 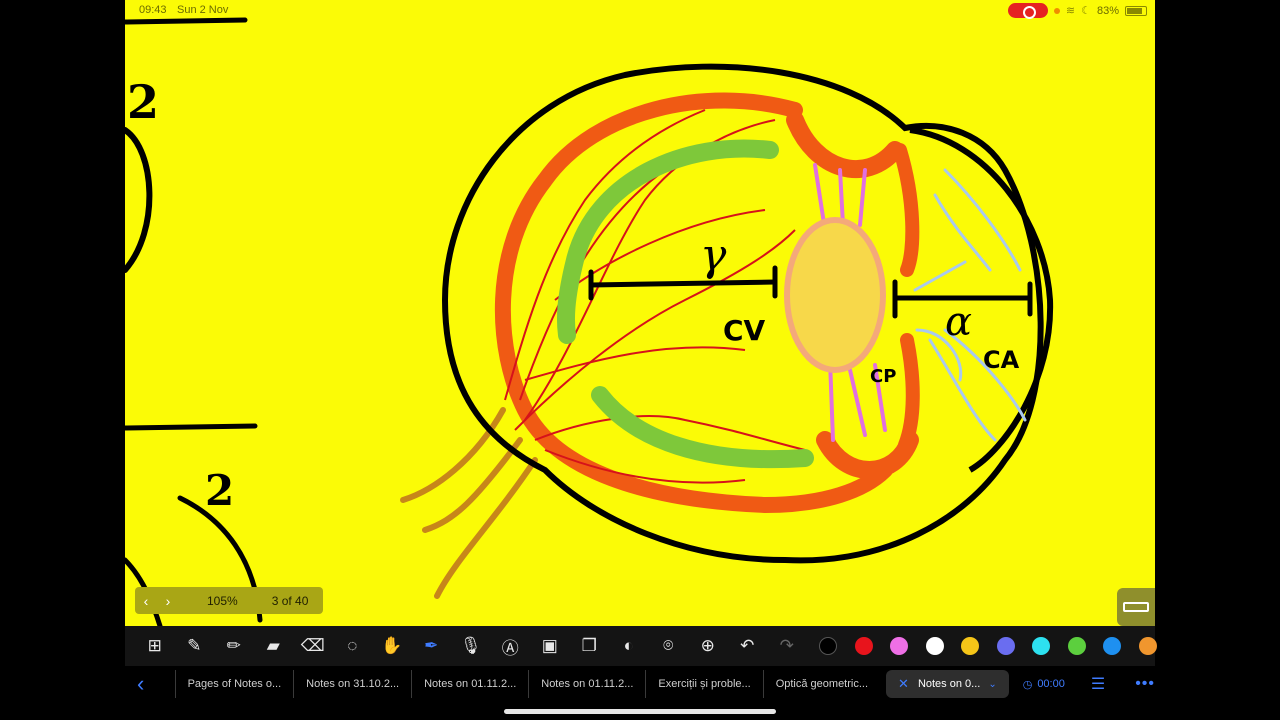 I want to click on tool-bar: ⊞ ✎ ✏ ▰ ⌫ ◌ ✋ ✒ 🎙 Ⓐ ▣ ❐ ◐ ⌾ ⊕ ↶ ↷, so click(x=641, y=646).